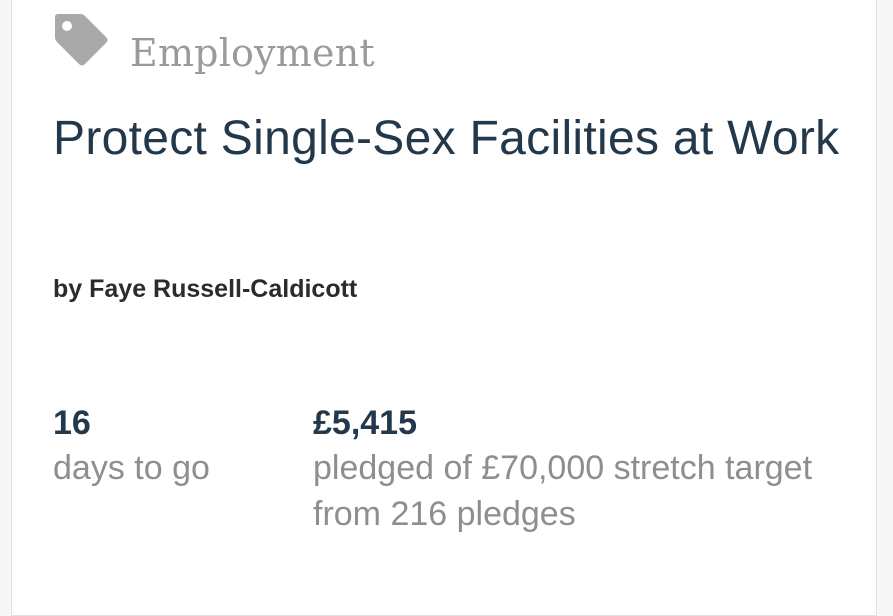 The width and height of the screenshot is (893, 616). What do you see at coordinates (205, 289) in the screenshot?
I see `project-author: by Faye Russell-Caldicott` at bounding box center [205, 289].